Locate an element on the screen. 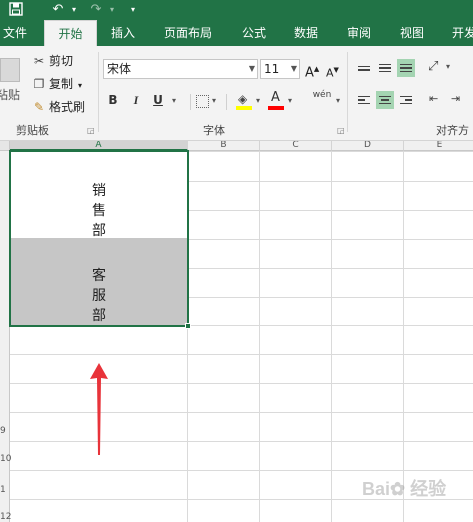 Image resolution: width=473 pixels, height=522 pixels. undo-dropdown-icon: ▾ is located at coordinates (74, 10).